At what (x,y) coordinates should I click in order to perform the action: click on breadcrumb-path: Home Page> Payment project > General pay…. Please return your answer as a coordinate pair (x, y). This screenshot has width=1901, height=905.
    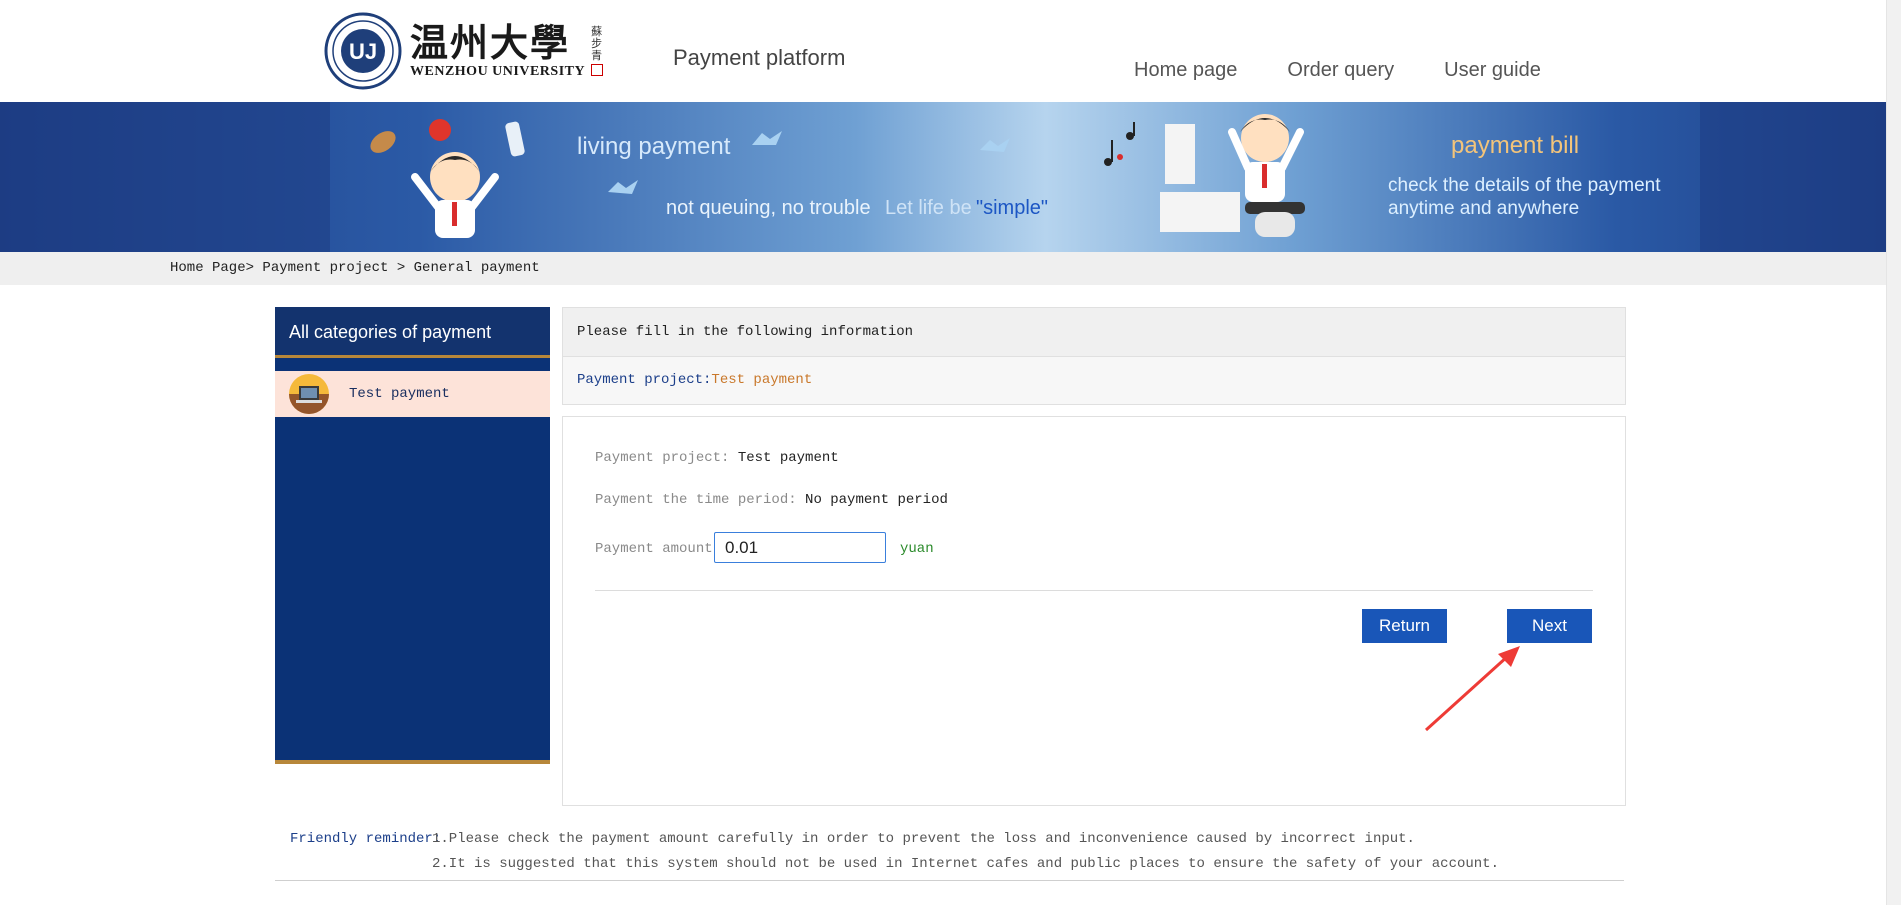
    Looking at the image, I should click on (355, 268).